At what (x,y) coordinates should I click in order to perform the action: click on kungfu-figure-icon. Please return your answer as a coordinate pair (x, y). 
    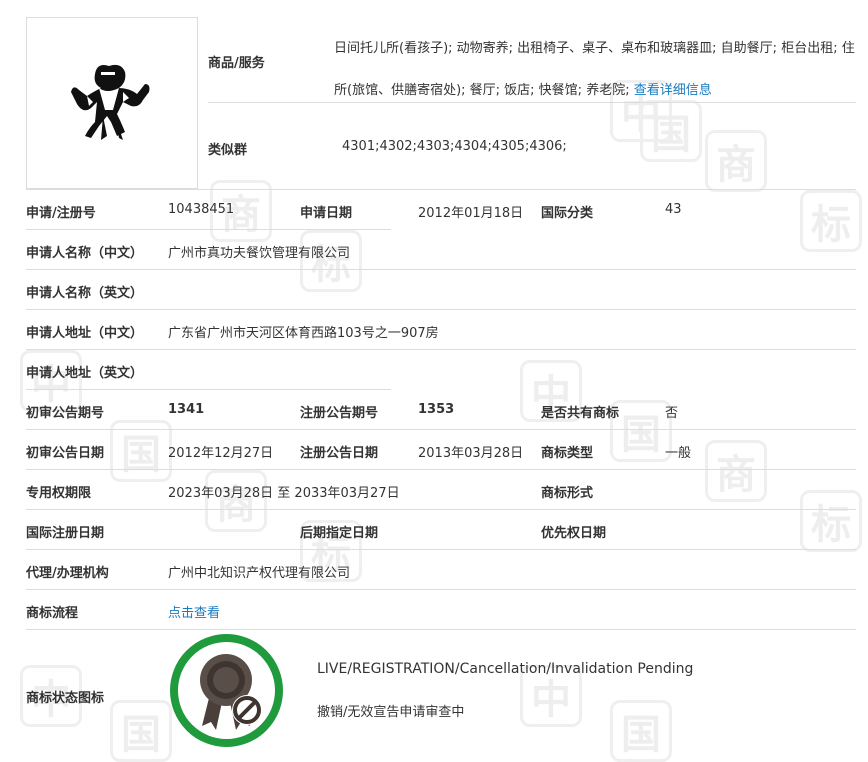
    Looking at the image, I should click on (110, 102).